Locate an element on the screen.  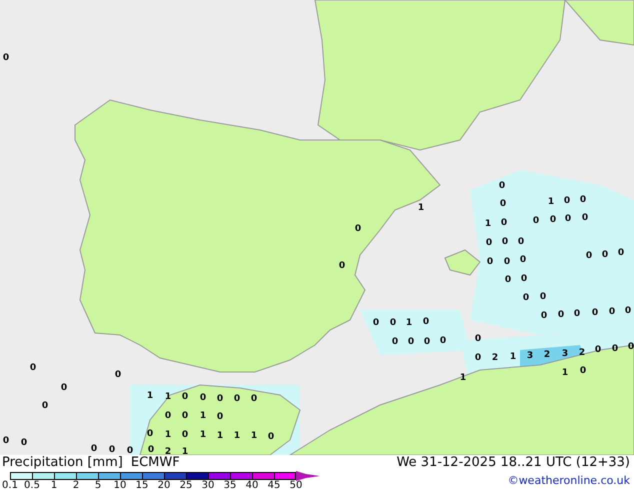
legend-tick-label: 5 is located at coordinates (98, 485).